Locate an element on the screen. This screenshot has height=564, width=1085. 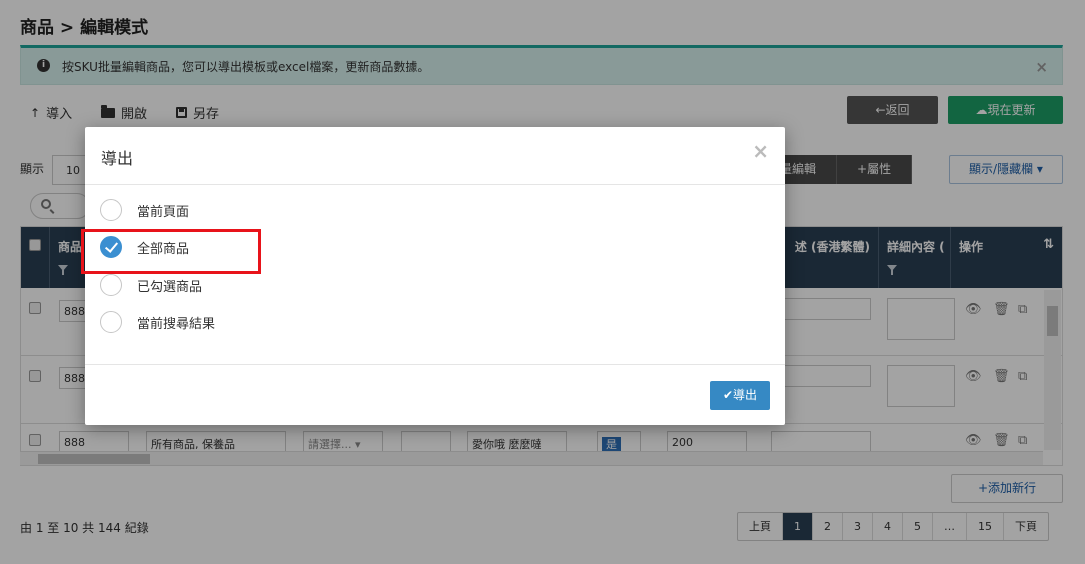
export-option-label: 當前頁面 is located at coordinates (163, 212).